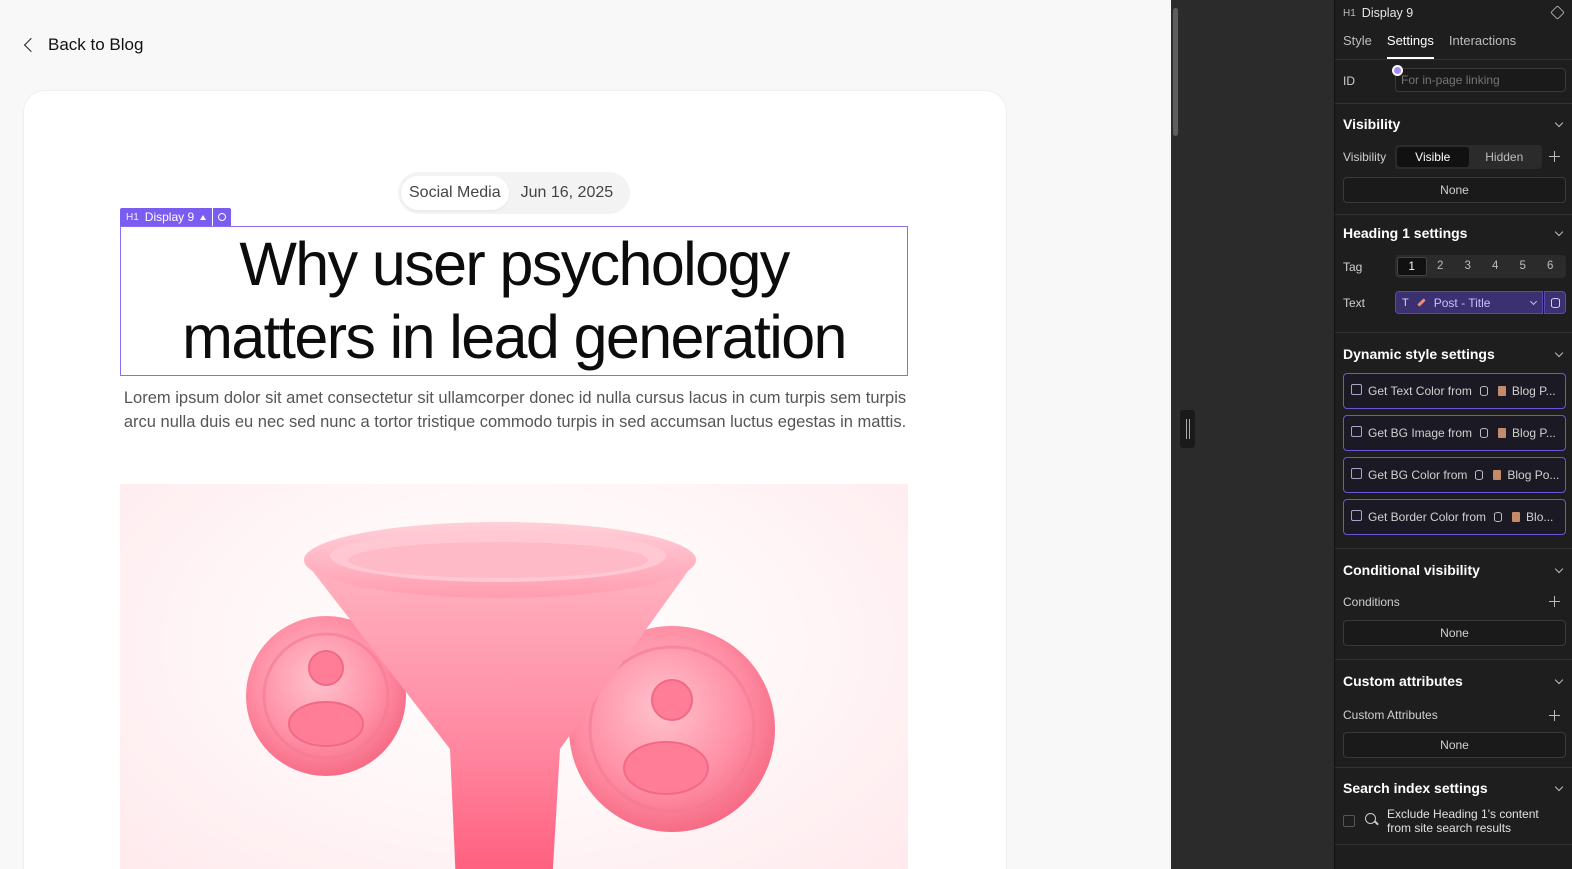 The width and height of the screenshot is (1572, 869). Describe the element at coordinates (1551, 266) in the screenshot. I see `heading-tag-6: 6` at that location.